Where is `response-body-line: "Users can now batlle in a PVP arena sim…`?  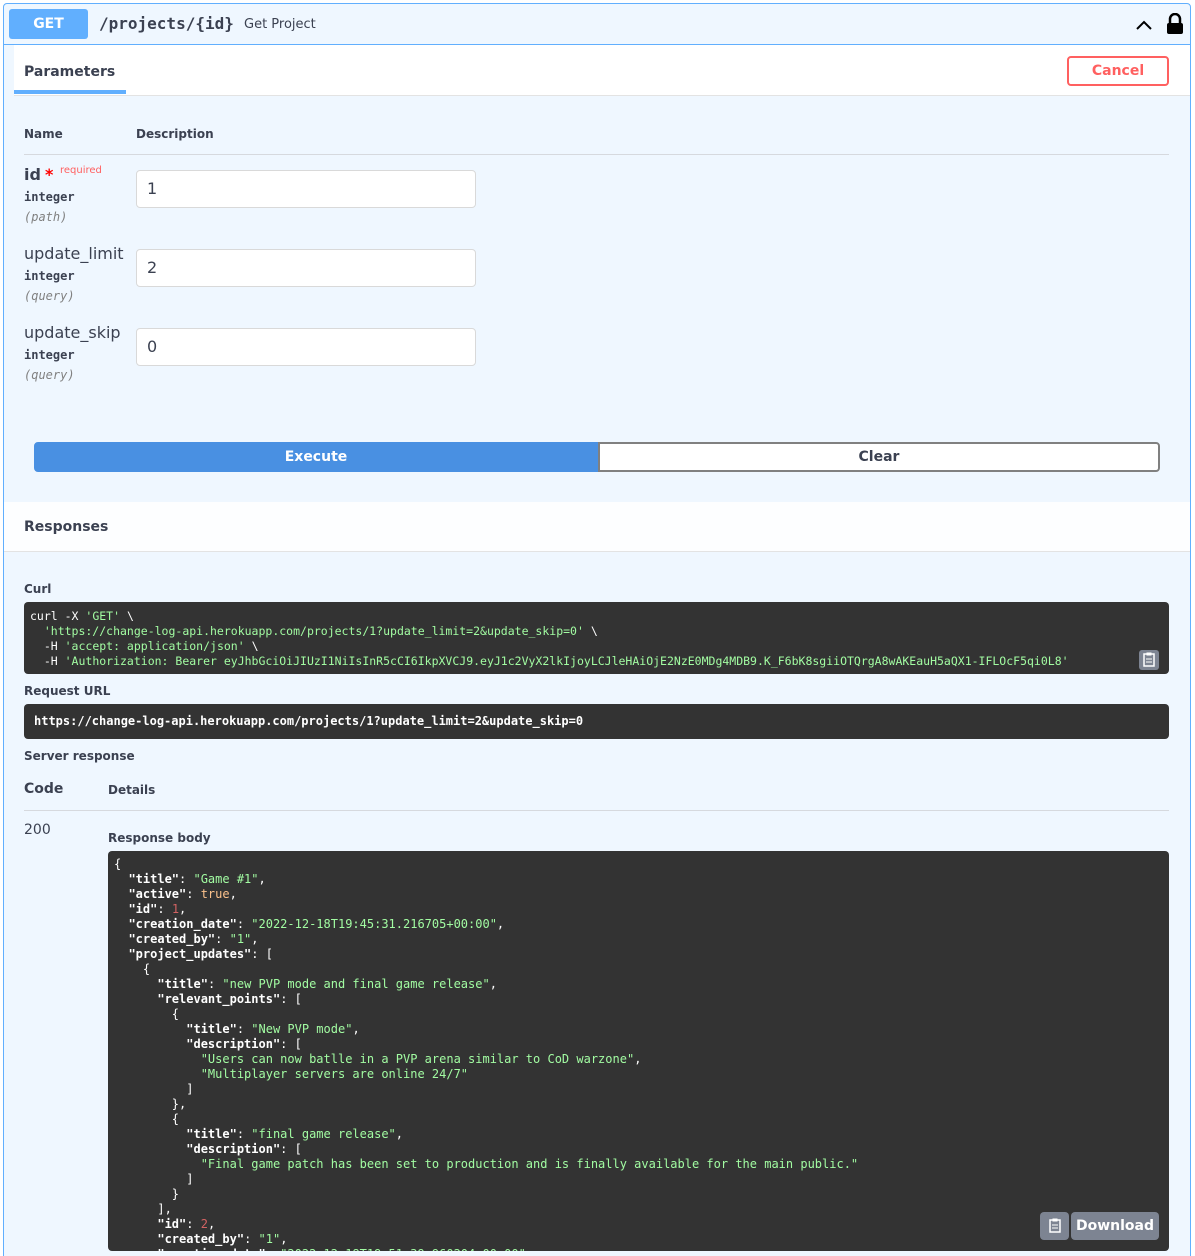 response-body-line: "Users can now batlle in a PVP arena sim… is located at coordinates (421, 1059).